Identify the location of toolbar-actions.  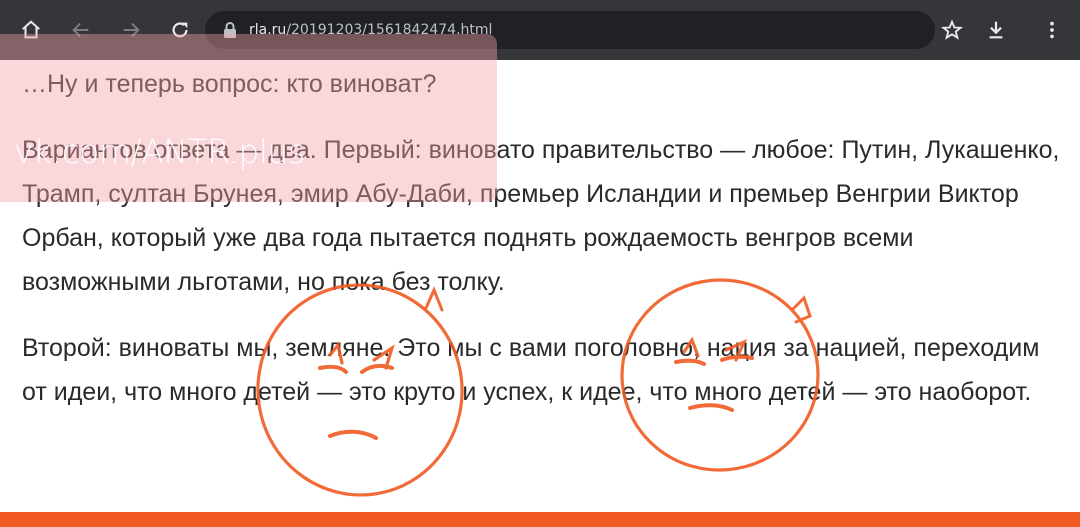
(1005, 30).